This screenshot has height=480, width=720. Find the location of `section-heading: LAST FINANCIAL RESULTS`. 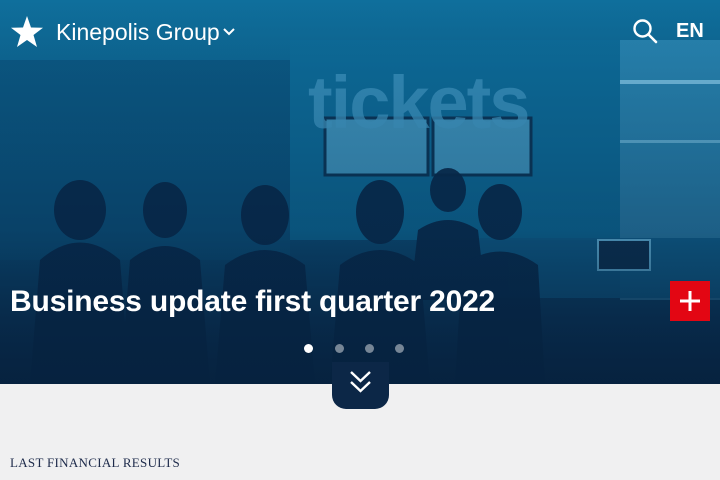

section-heading: LAST FINANCIAL RESULTS is located at coordinates (95, 462).